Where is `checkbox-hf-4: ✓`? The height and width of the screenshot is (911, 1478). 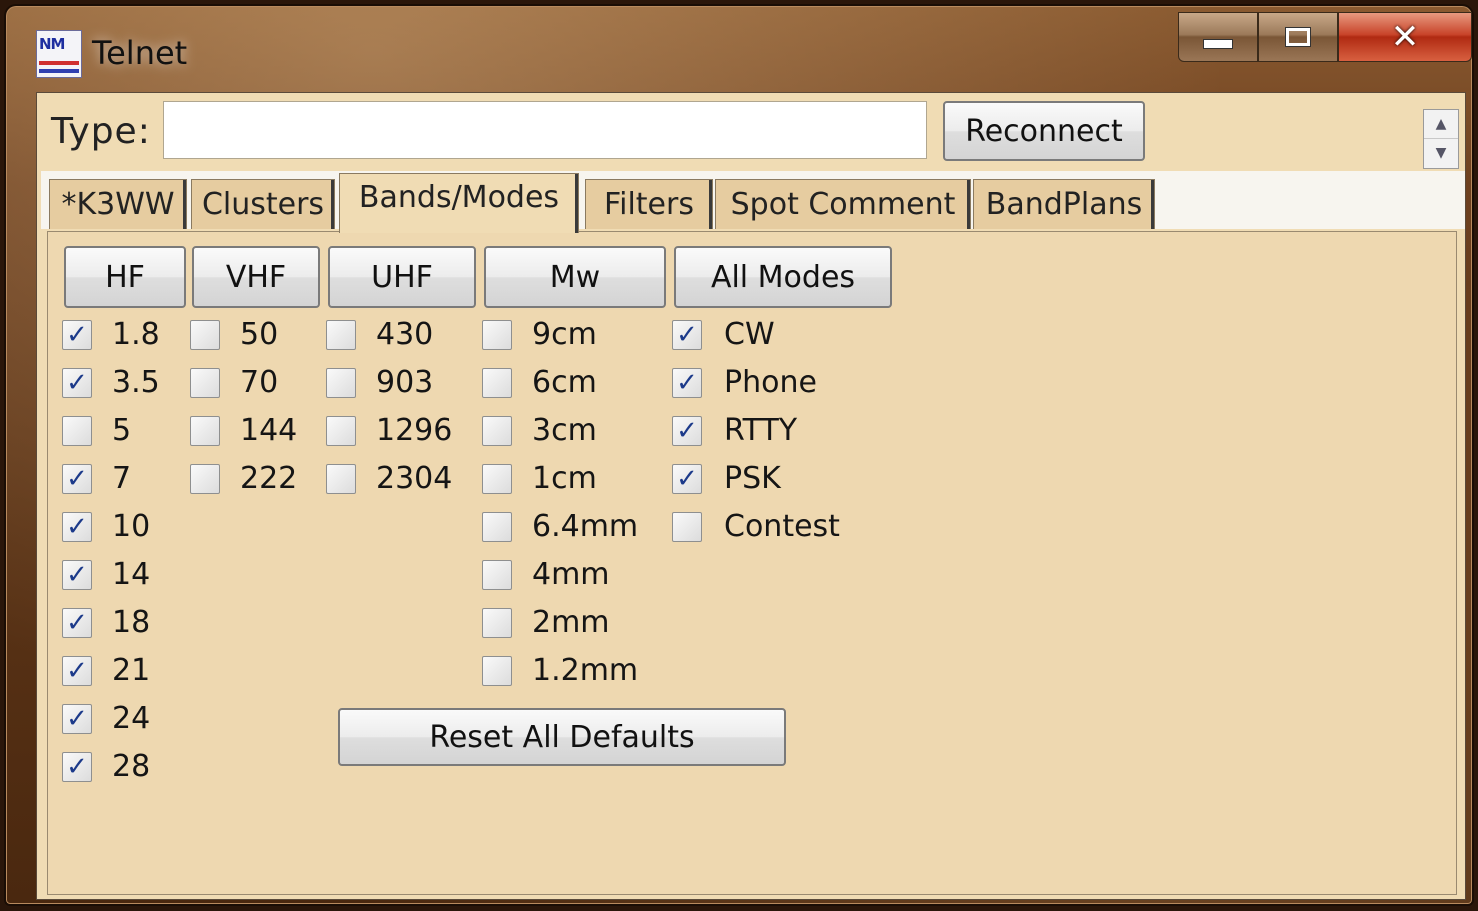
checkbox-hf-4: ✓ is located at coordinates (77, 527).